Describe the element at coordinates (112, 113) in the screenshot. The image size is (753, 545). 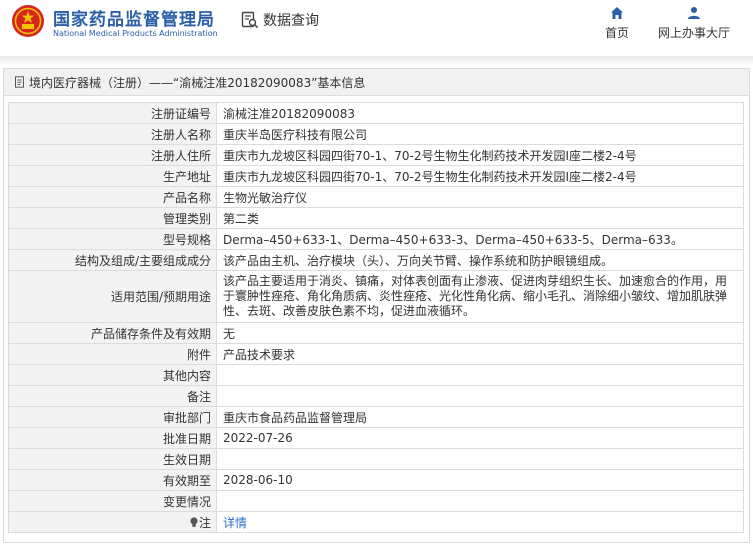
I see `row-key: 注册证编号` at that location.